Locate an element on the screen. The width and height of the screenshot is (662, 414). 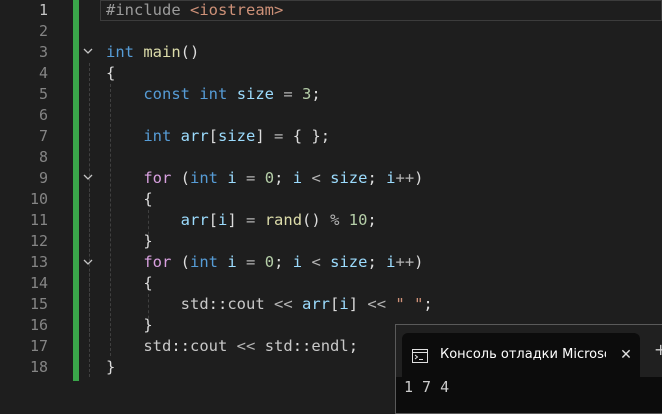
line-number: 4 is located at coordinates (43, 73).